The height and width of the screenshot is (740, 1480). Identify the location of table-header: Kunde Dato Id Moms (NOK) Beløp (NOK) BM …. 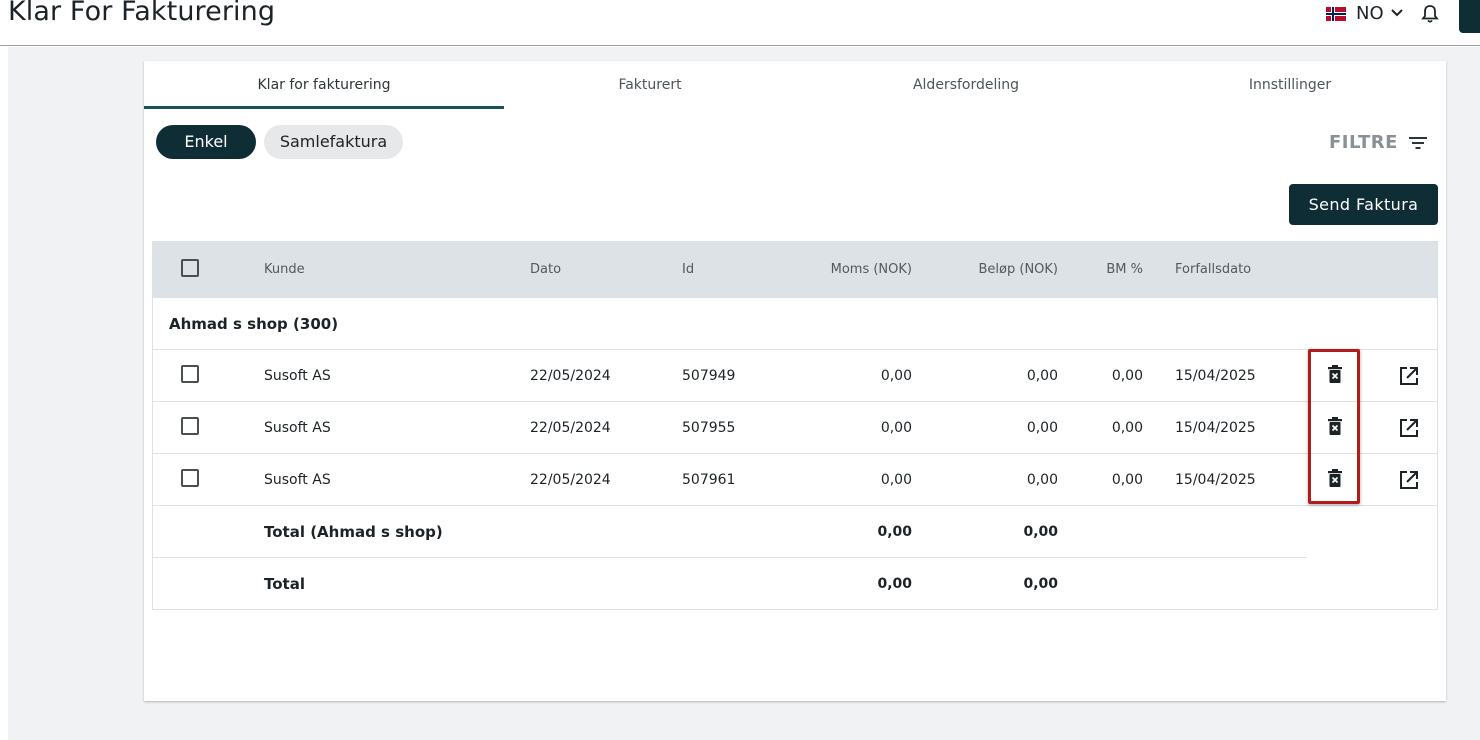
(795, 270).